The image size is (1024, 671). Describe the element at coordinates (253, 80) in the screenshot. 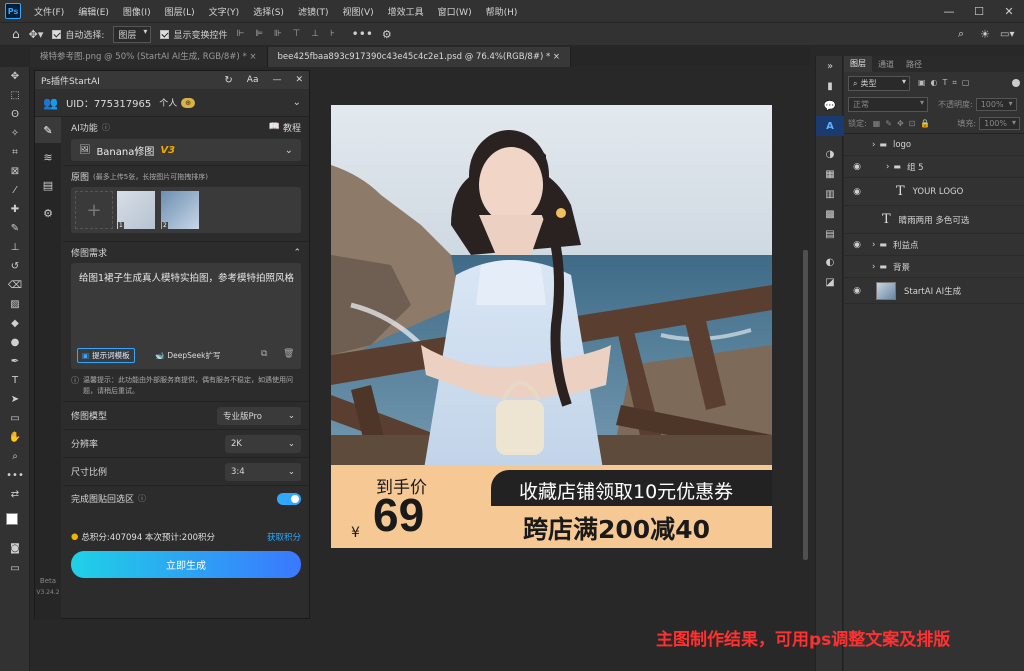

I see `font-size-button: Aa` at that location.